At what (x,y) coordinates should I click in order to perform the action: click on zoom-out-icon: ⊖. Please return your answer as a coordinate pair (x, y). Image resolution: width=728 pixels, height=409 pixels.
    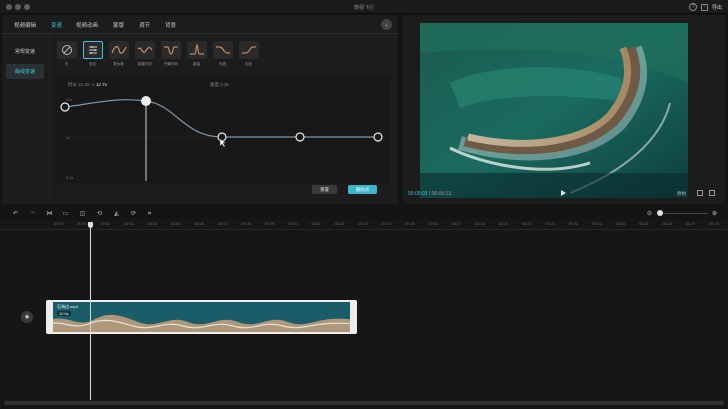
    Looking at the image, I should click on (649, 213).